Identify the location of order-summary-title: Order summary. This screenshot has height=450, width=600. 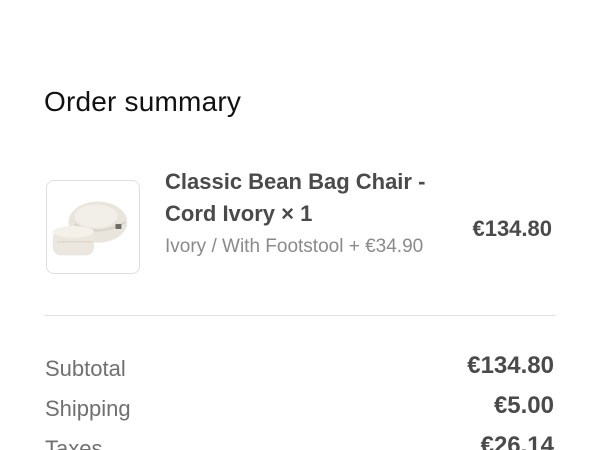
(143, 101).